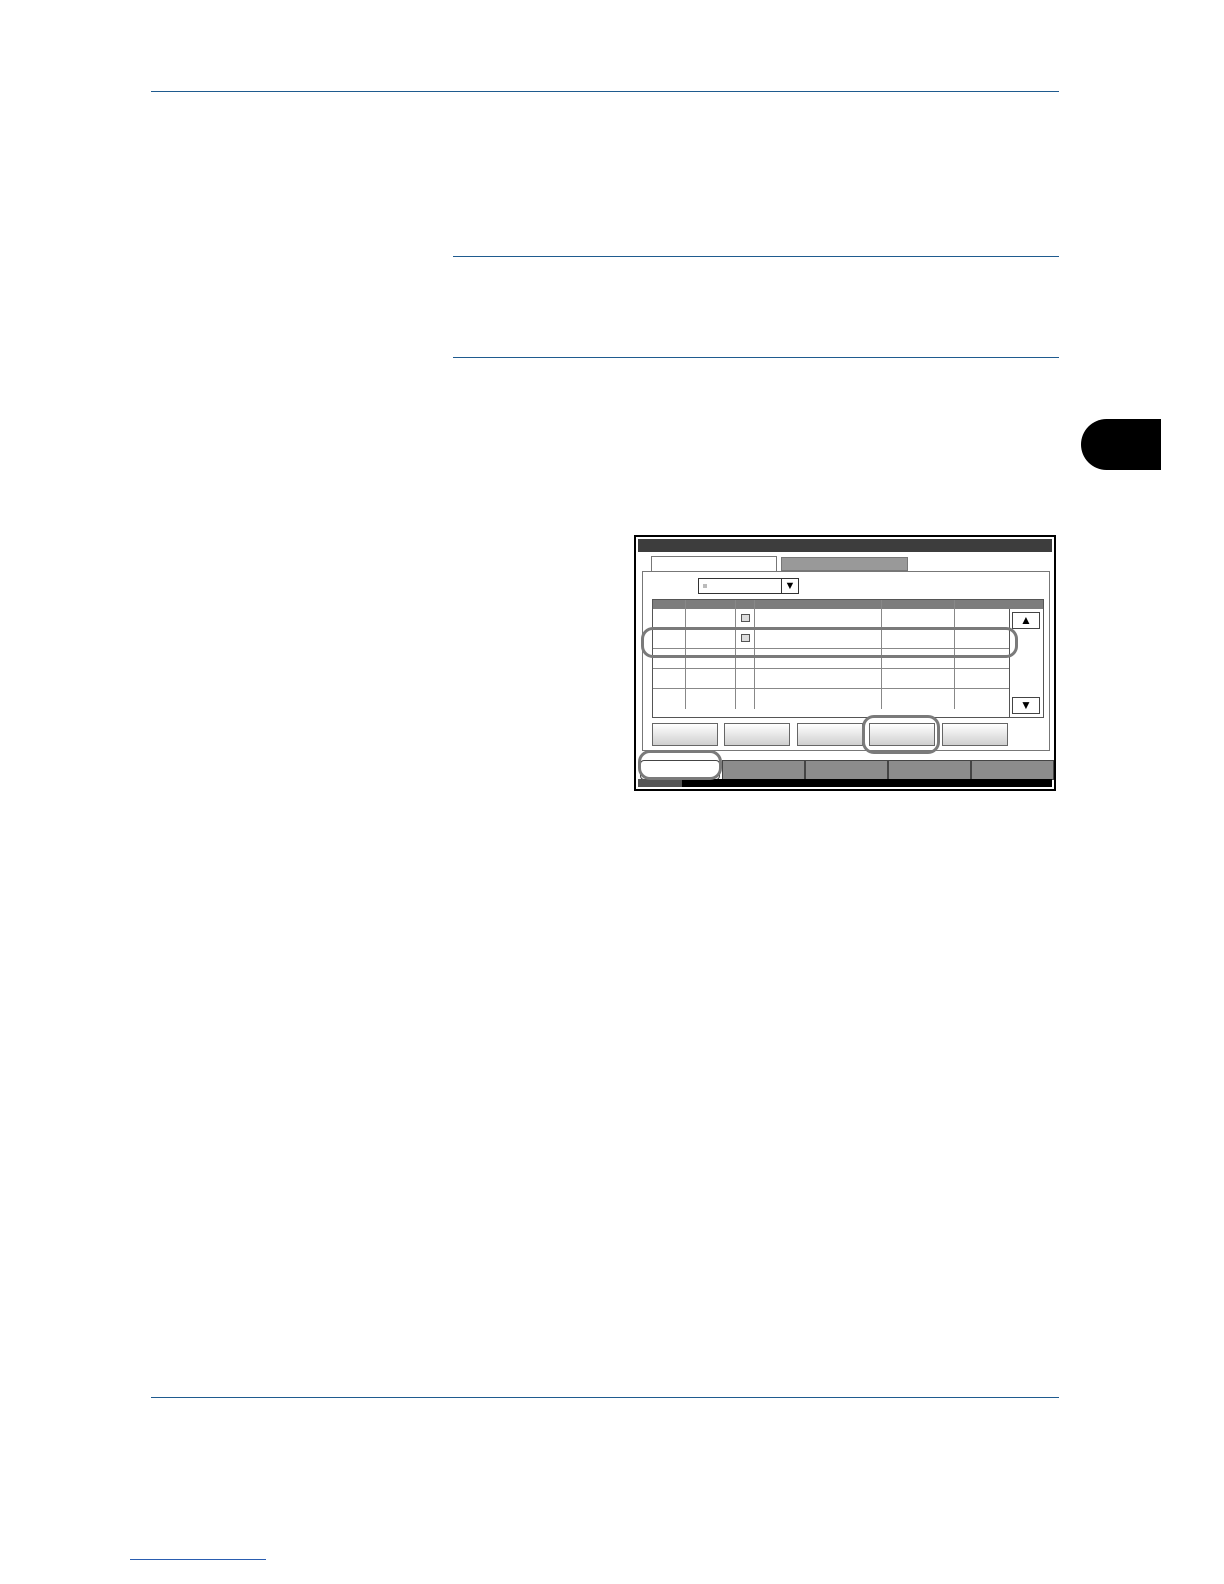  I want to click on tab-status-inactive, so click(844, 564).